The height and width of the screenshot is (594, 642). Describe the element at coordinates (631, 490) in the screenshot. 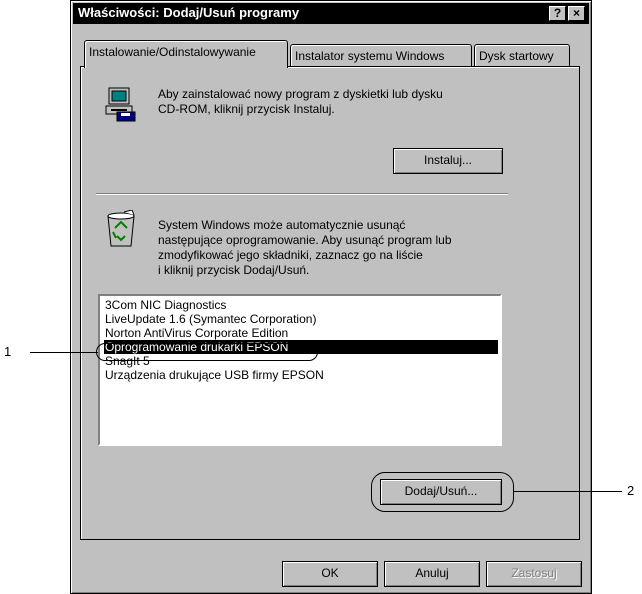

I see `callout-number-2: 2` at that location.